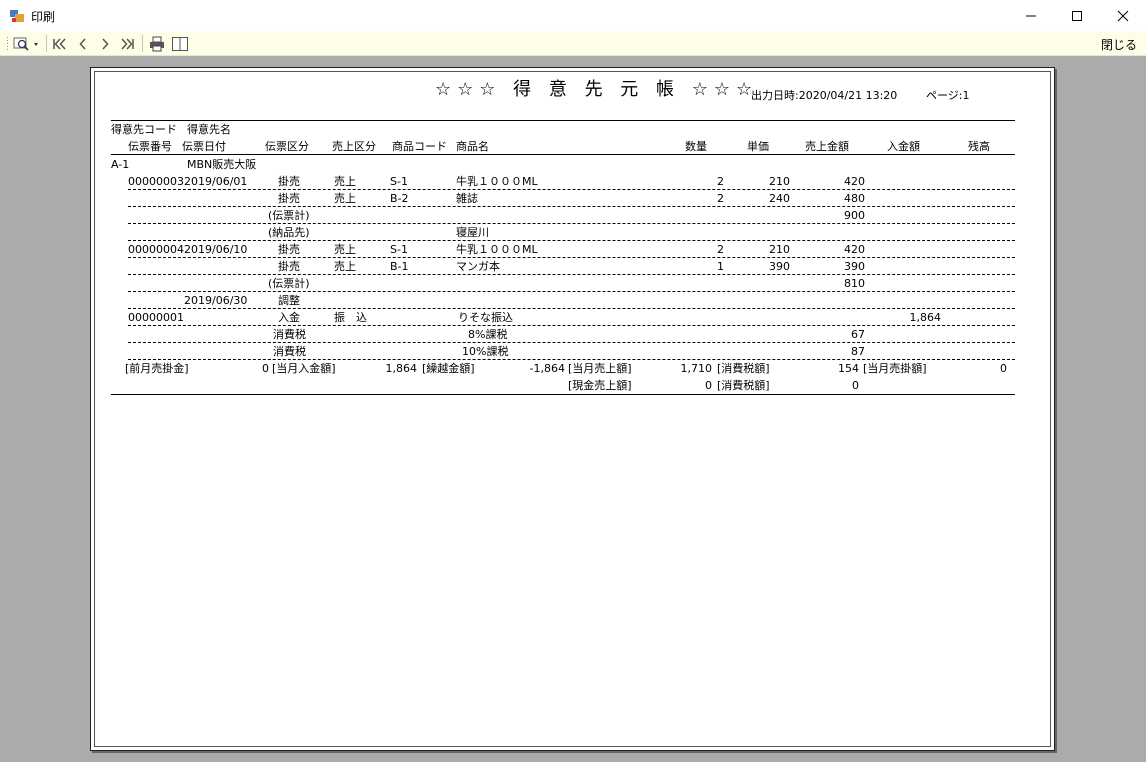 The height and width of the screenshot is (762, 1146). I want to click on first-page-button, so click(60, 43).